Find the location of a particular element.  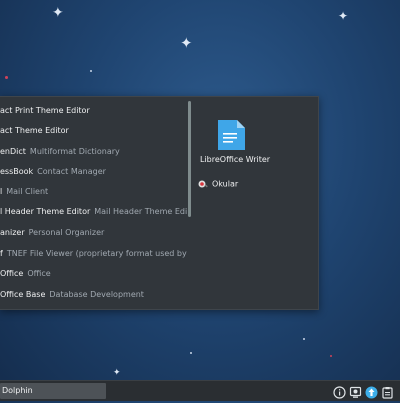

app-name: act Theme Editor is located at coordinates (34, 130).